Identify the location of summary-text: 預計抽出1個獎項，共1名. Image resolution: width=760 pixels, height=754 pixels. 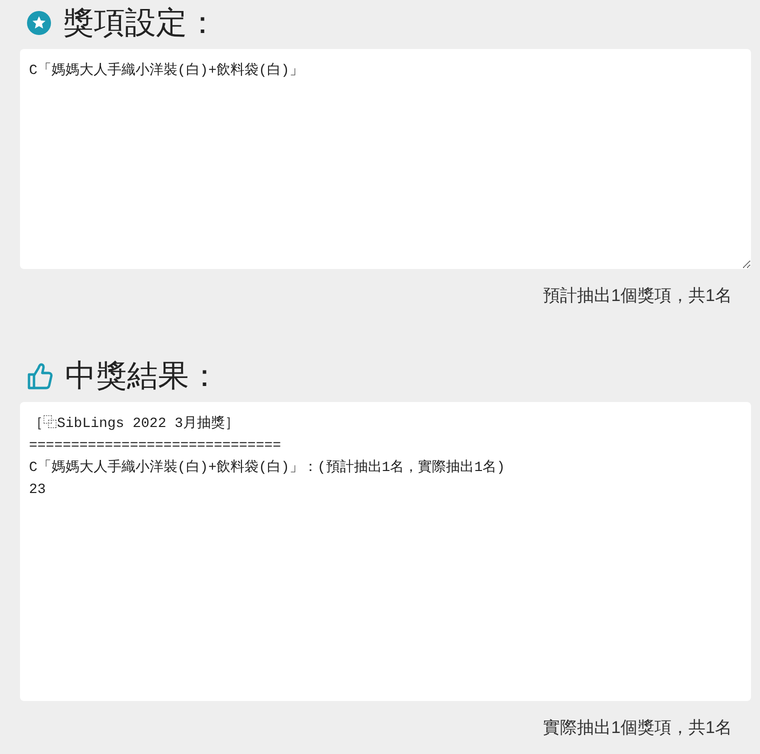
(637, 296).